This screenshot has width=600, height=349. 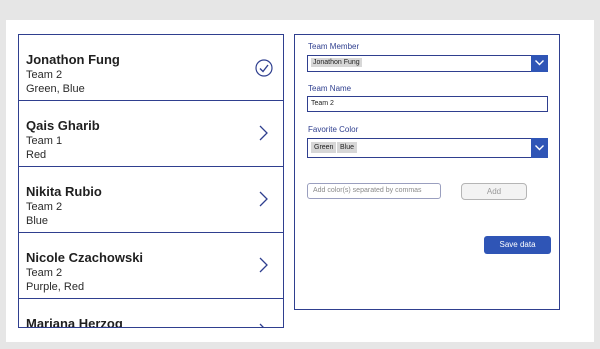 What do you see at coordinates (44, 141) in the screenshot?
I see `member-team: Team 1` at bounding box center [44, 141].